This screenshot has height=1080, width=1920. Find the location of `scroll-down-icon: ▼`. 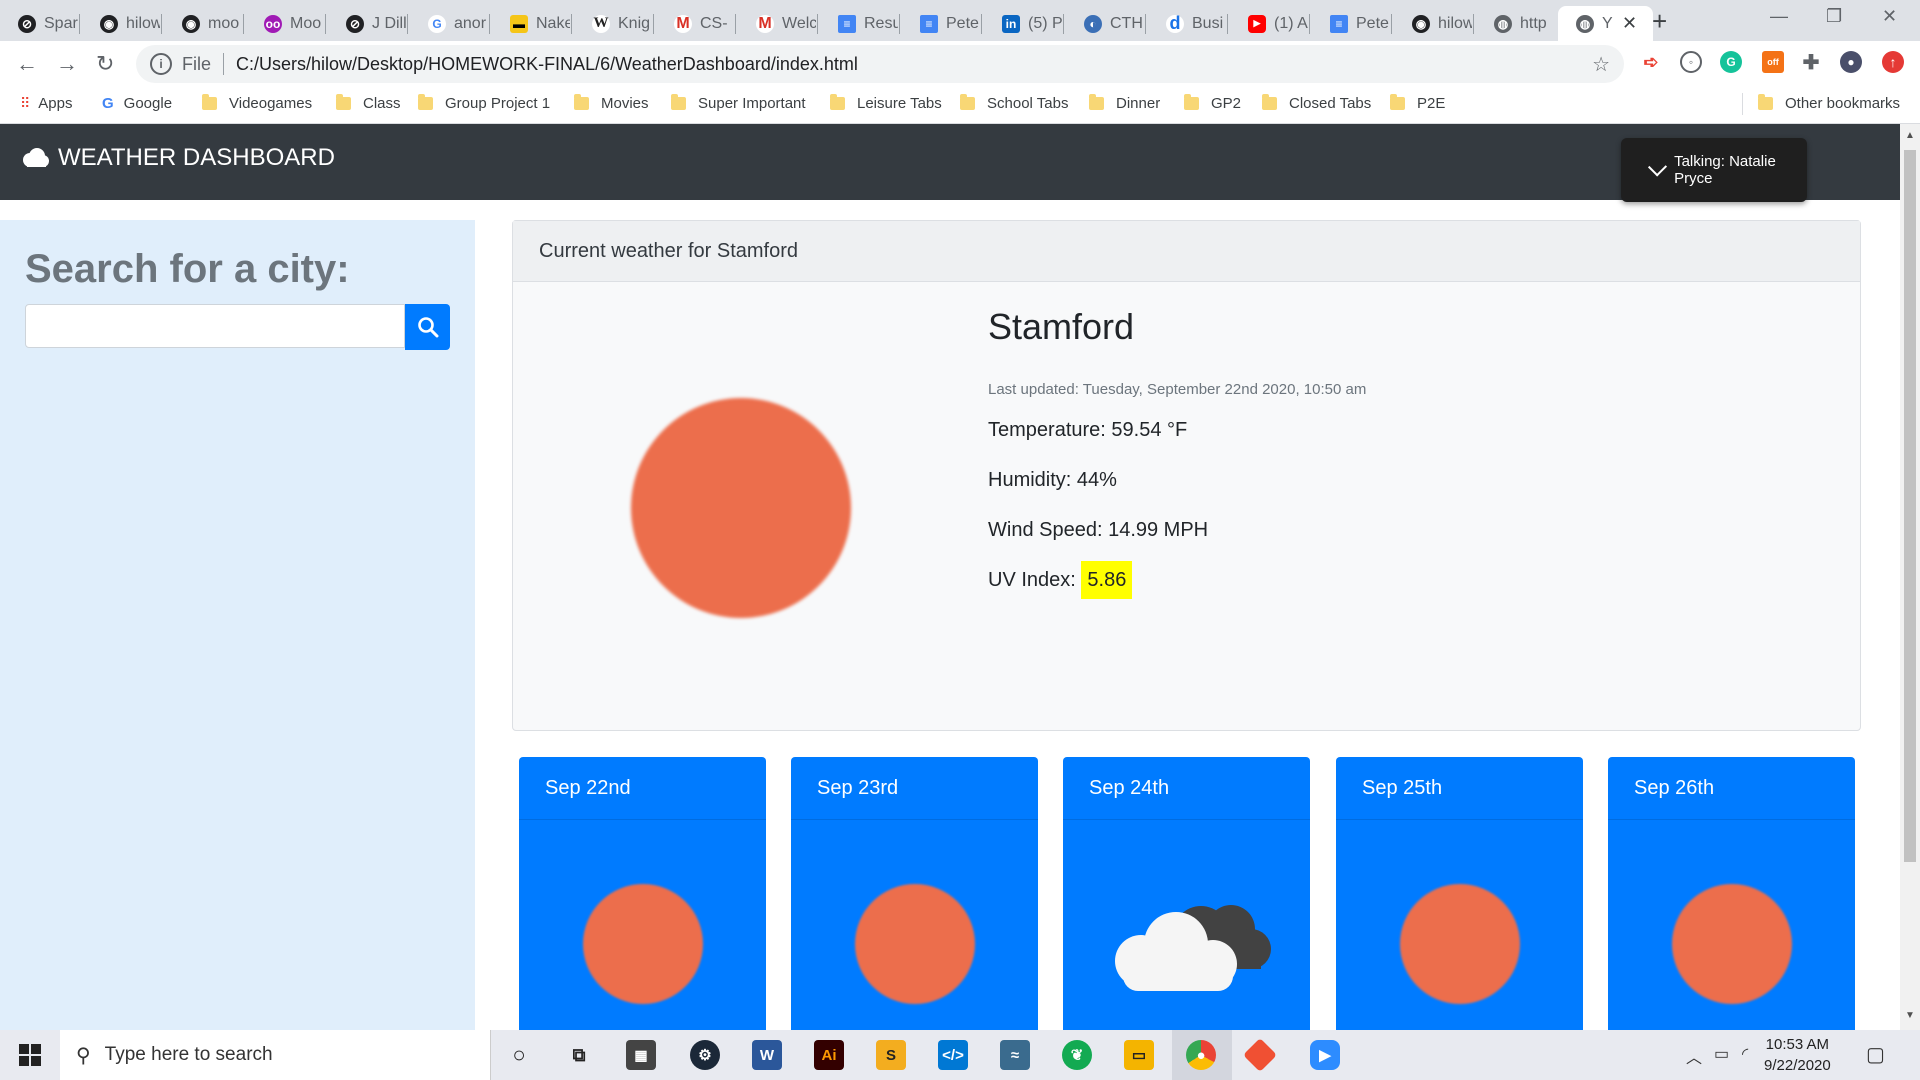

scroll-down-icon: ▼ is located at coordinates (1910, 1015).